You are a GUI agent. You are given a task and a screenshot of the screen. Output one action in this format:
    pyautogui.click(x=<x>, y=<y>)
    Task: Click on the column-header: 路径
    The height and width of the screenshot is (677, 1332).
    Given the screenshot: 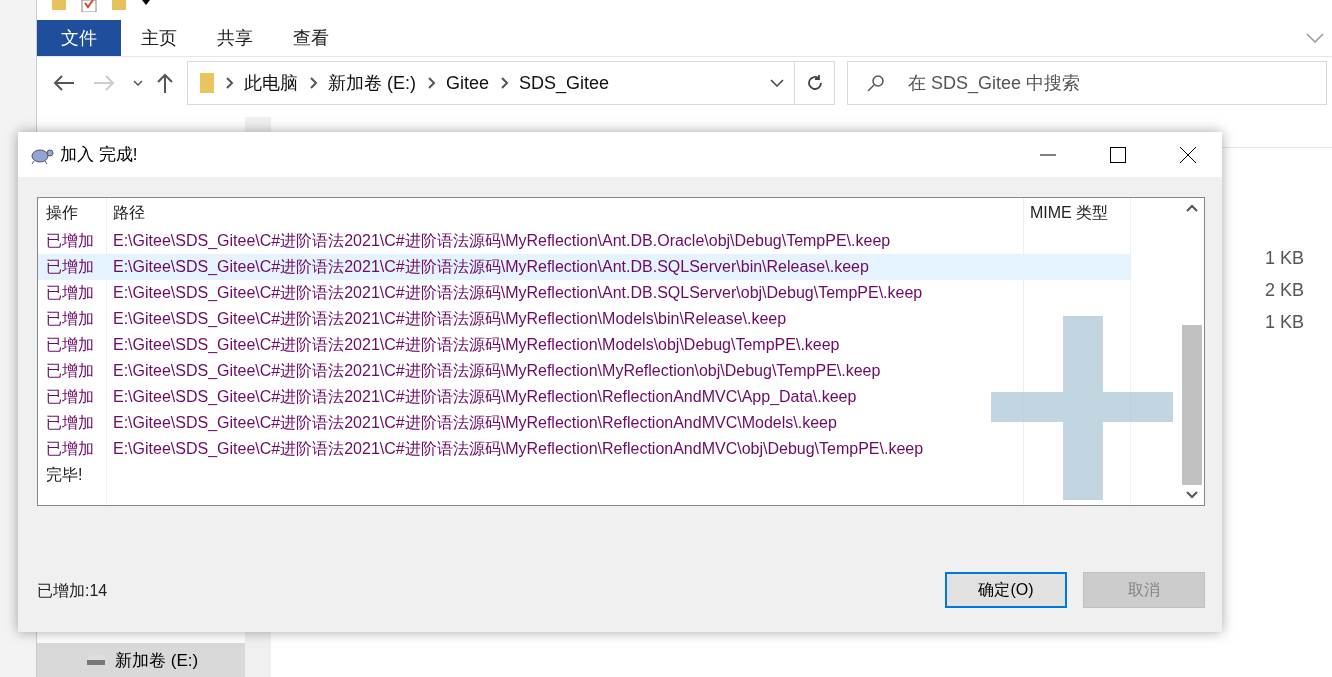 What is the action you would take?
    pyautogui.click(x=565, y=213)
    